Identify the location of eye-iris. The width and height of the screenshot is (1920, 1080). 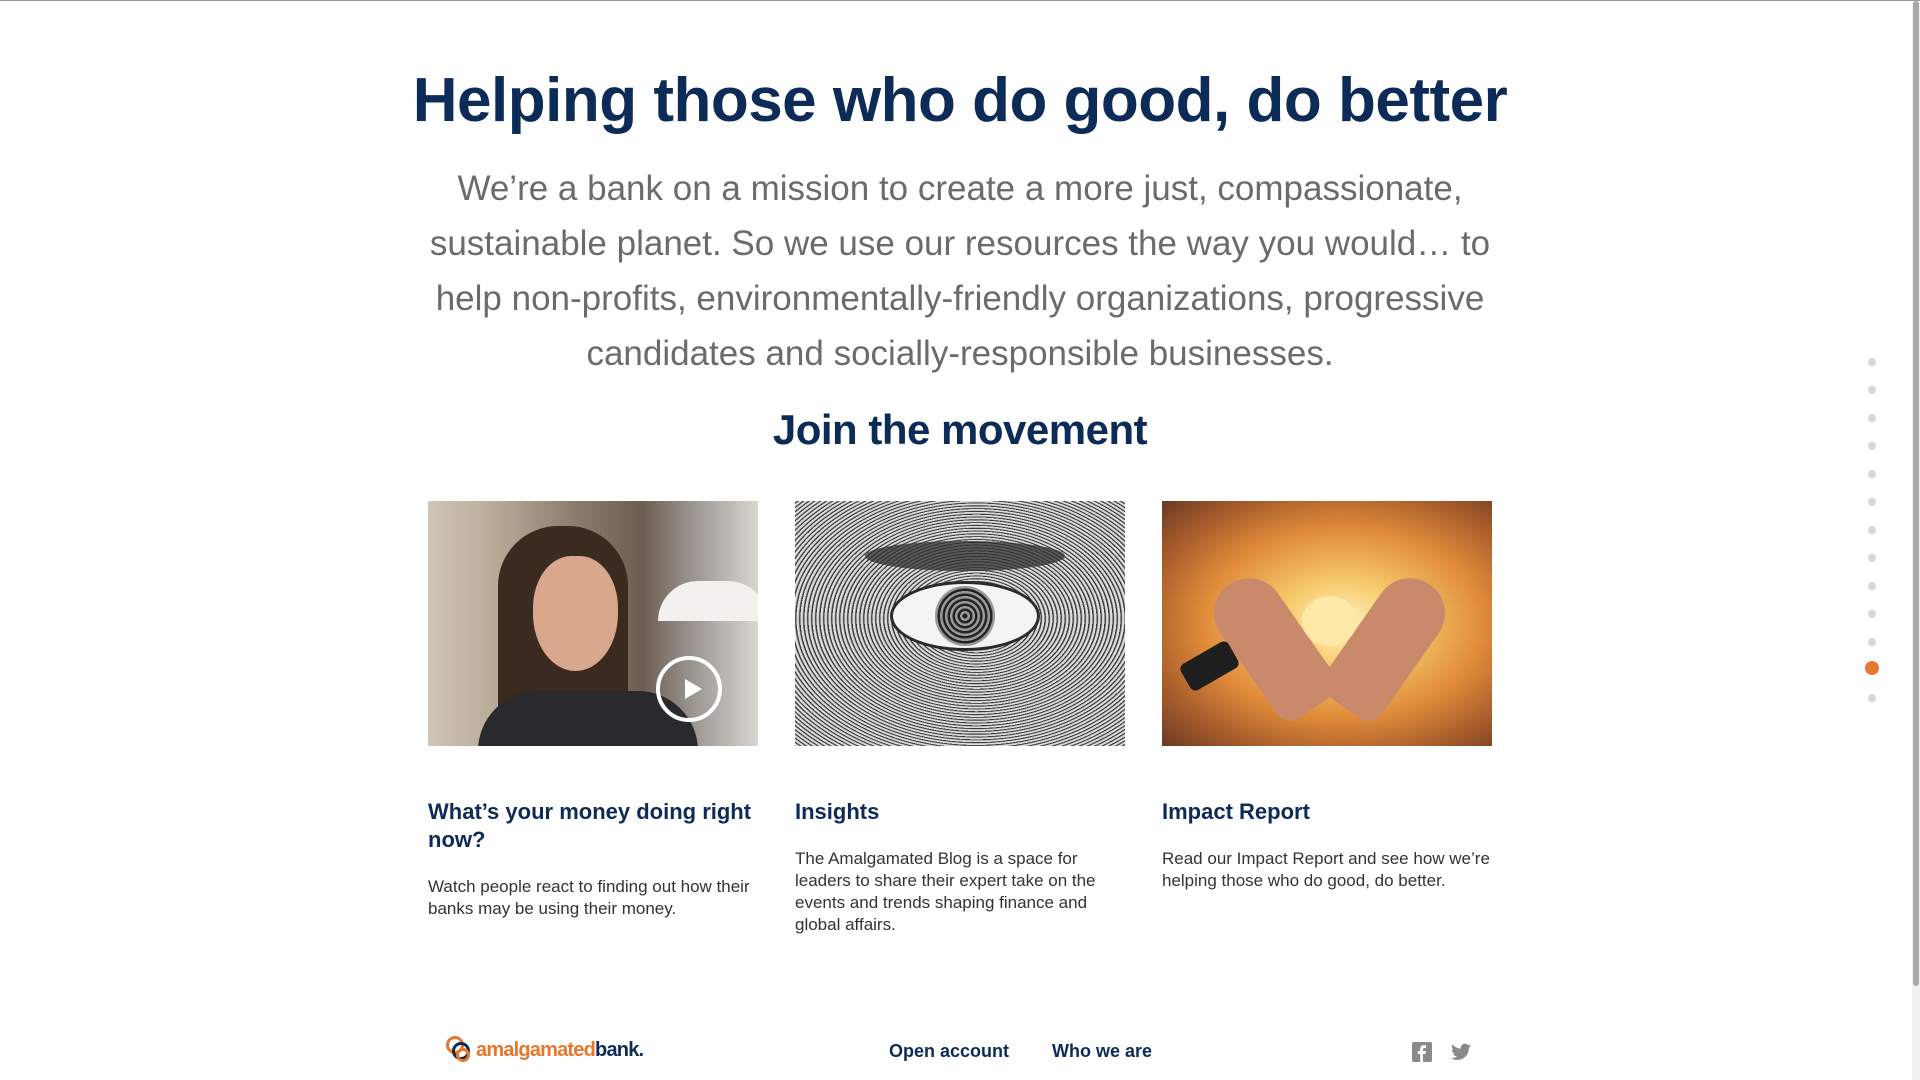
(965, 616).